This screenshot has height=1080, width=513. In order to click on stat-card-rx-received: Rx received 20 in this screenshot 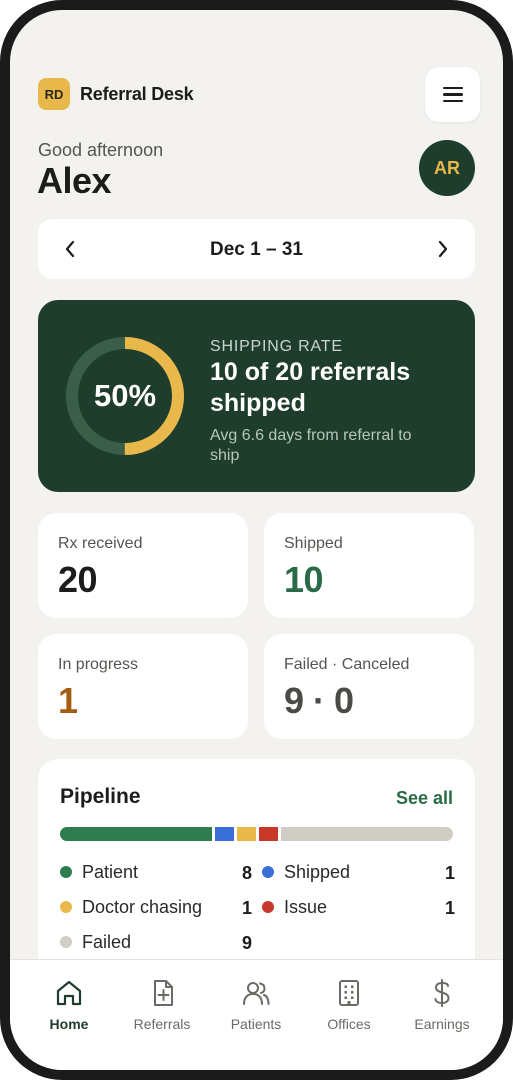, I will do `click(143, 565)`.